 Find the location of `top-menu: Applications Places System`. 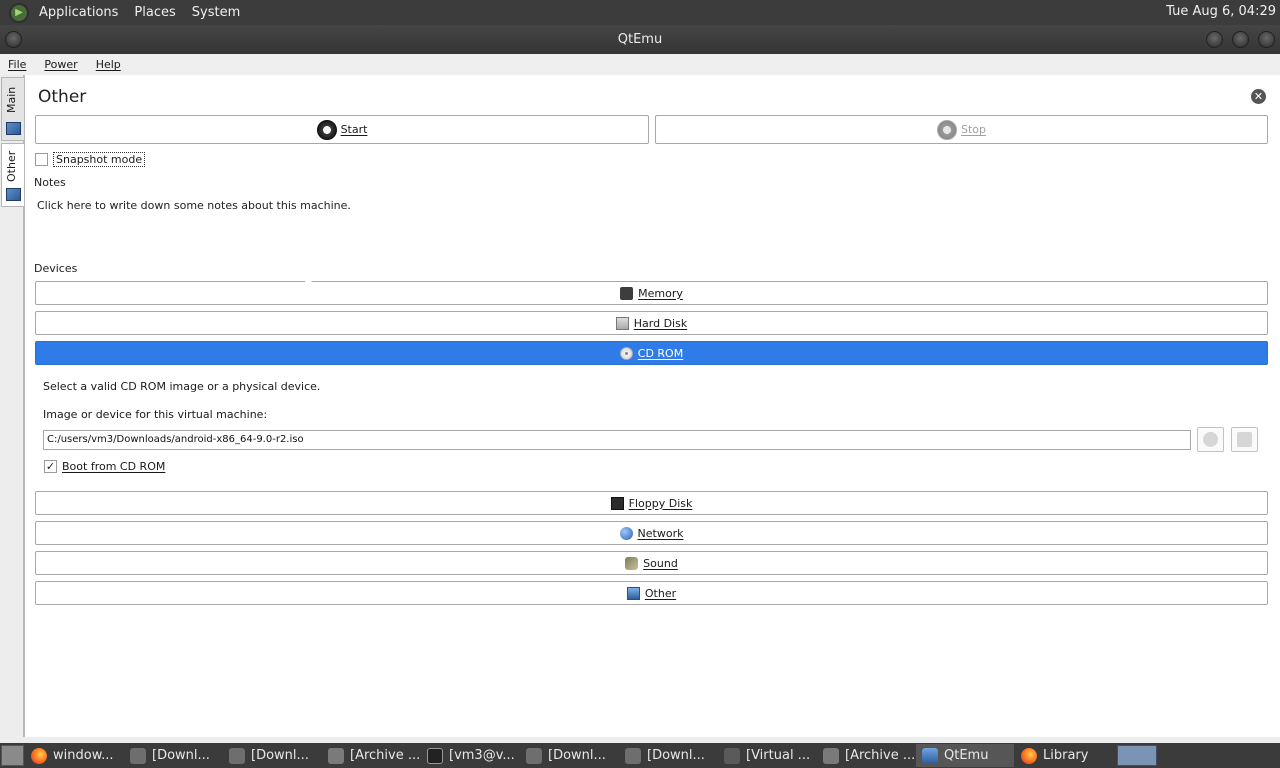

top-menu: Applications Places System is located at coordinates (139, 12).